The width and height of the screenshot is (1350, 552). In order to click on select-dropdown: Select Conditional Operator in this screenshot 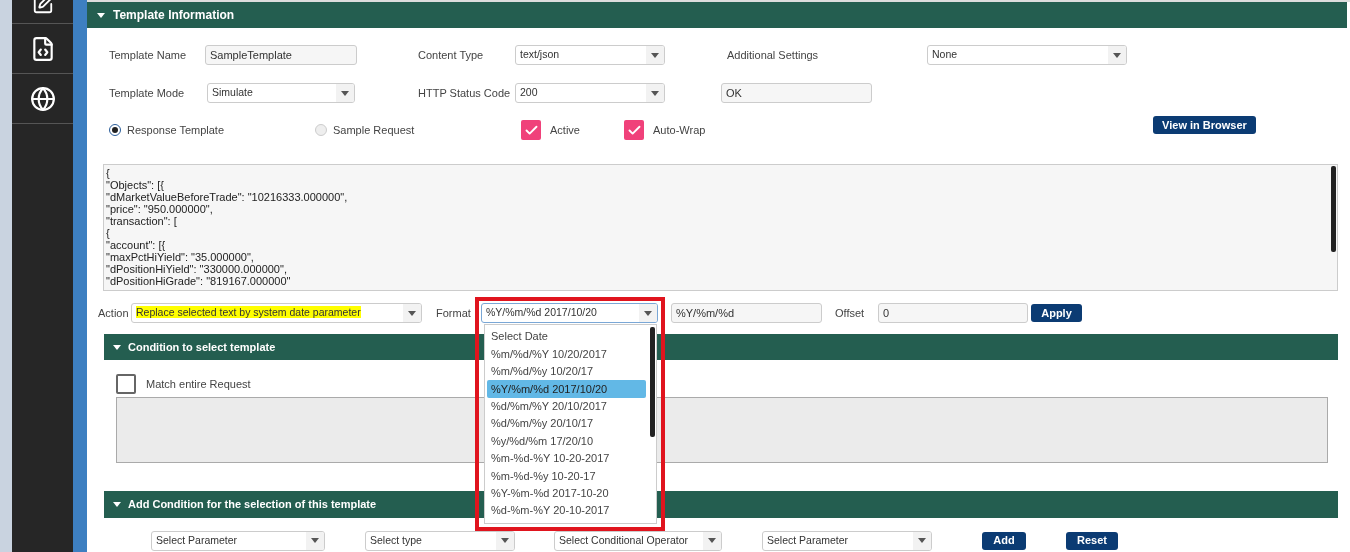, I will do `click(638, 540)`.